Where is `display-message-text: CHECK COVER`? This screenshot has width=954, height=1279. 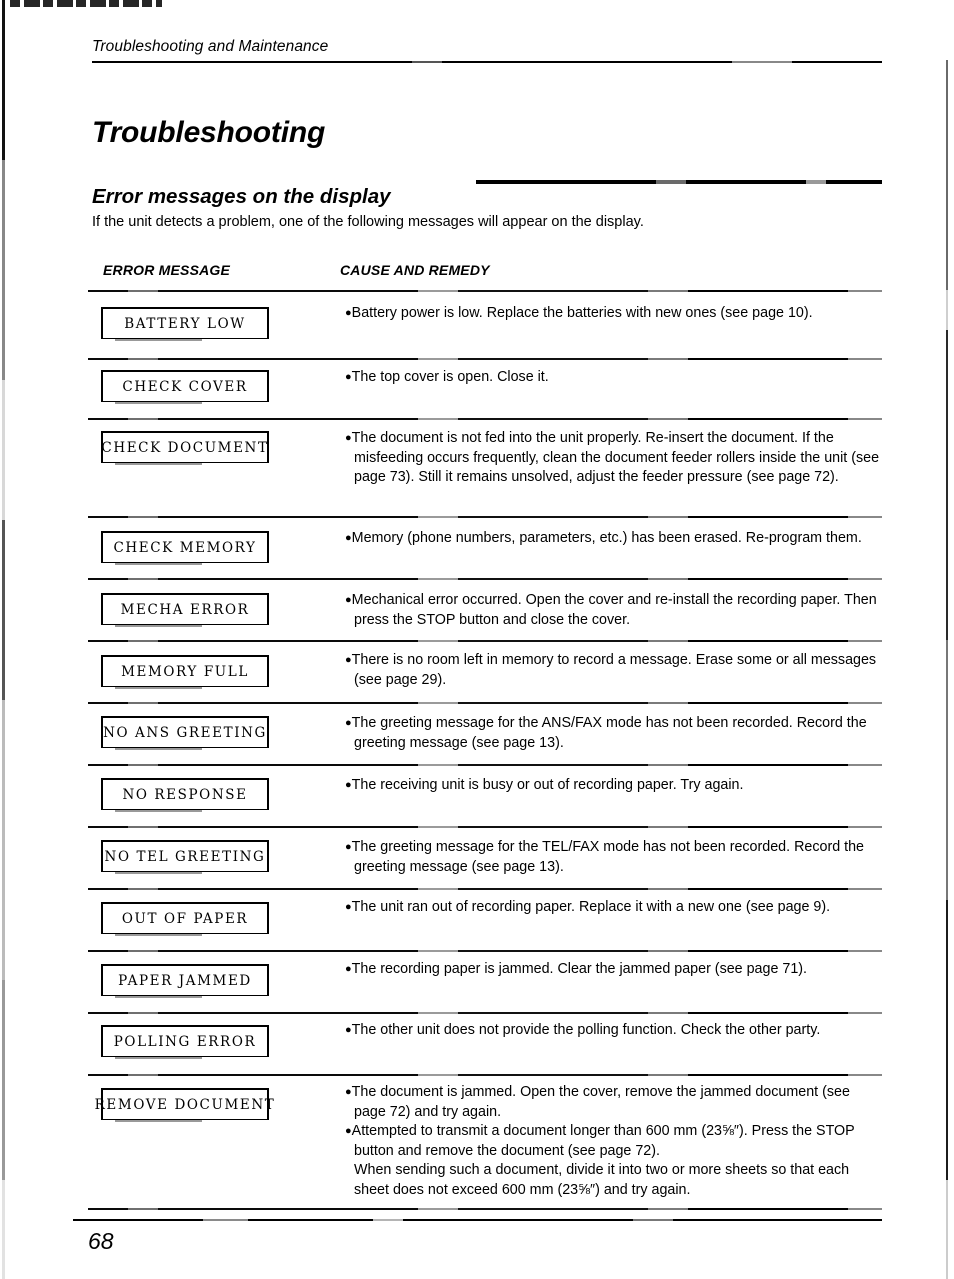 display-message-text: CHECK COVER is located at coordinates (185, 386).